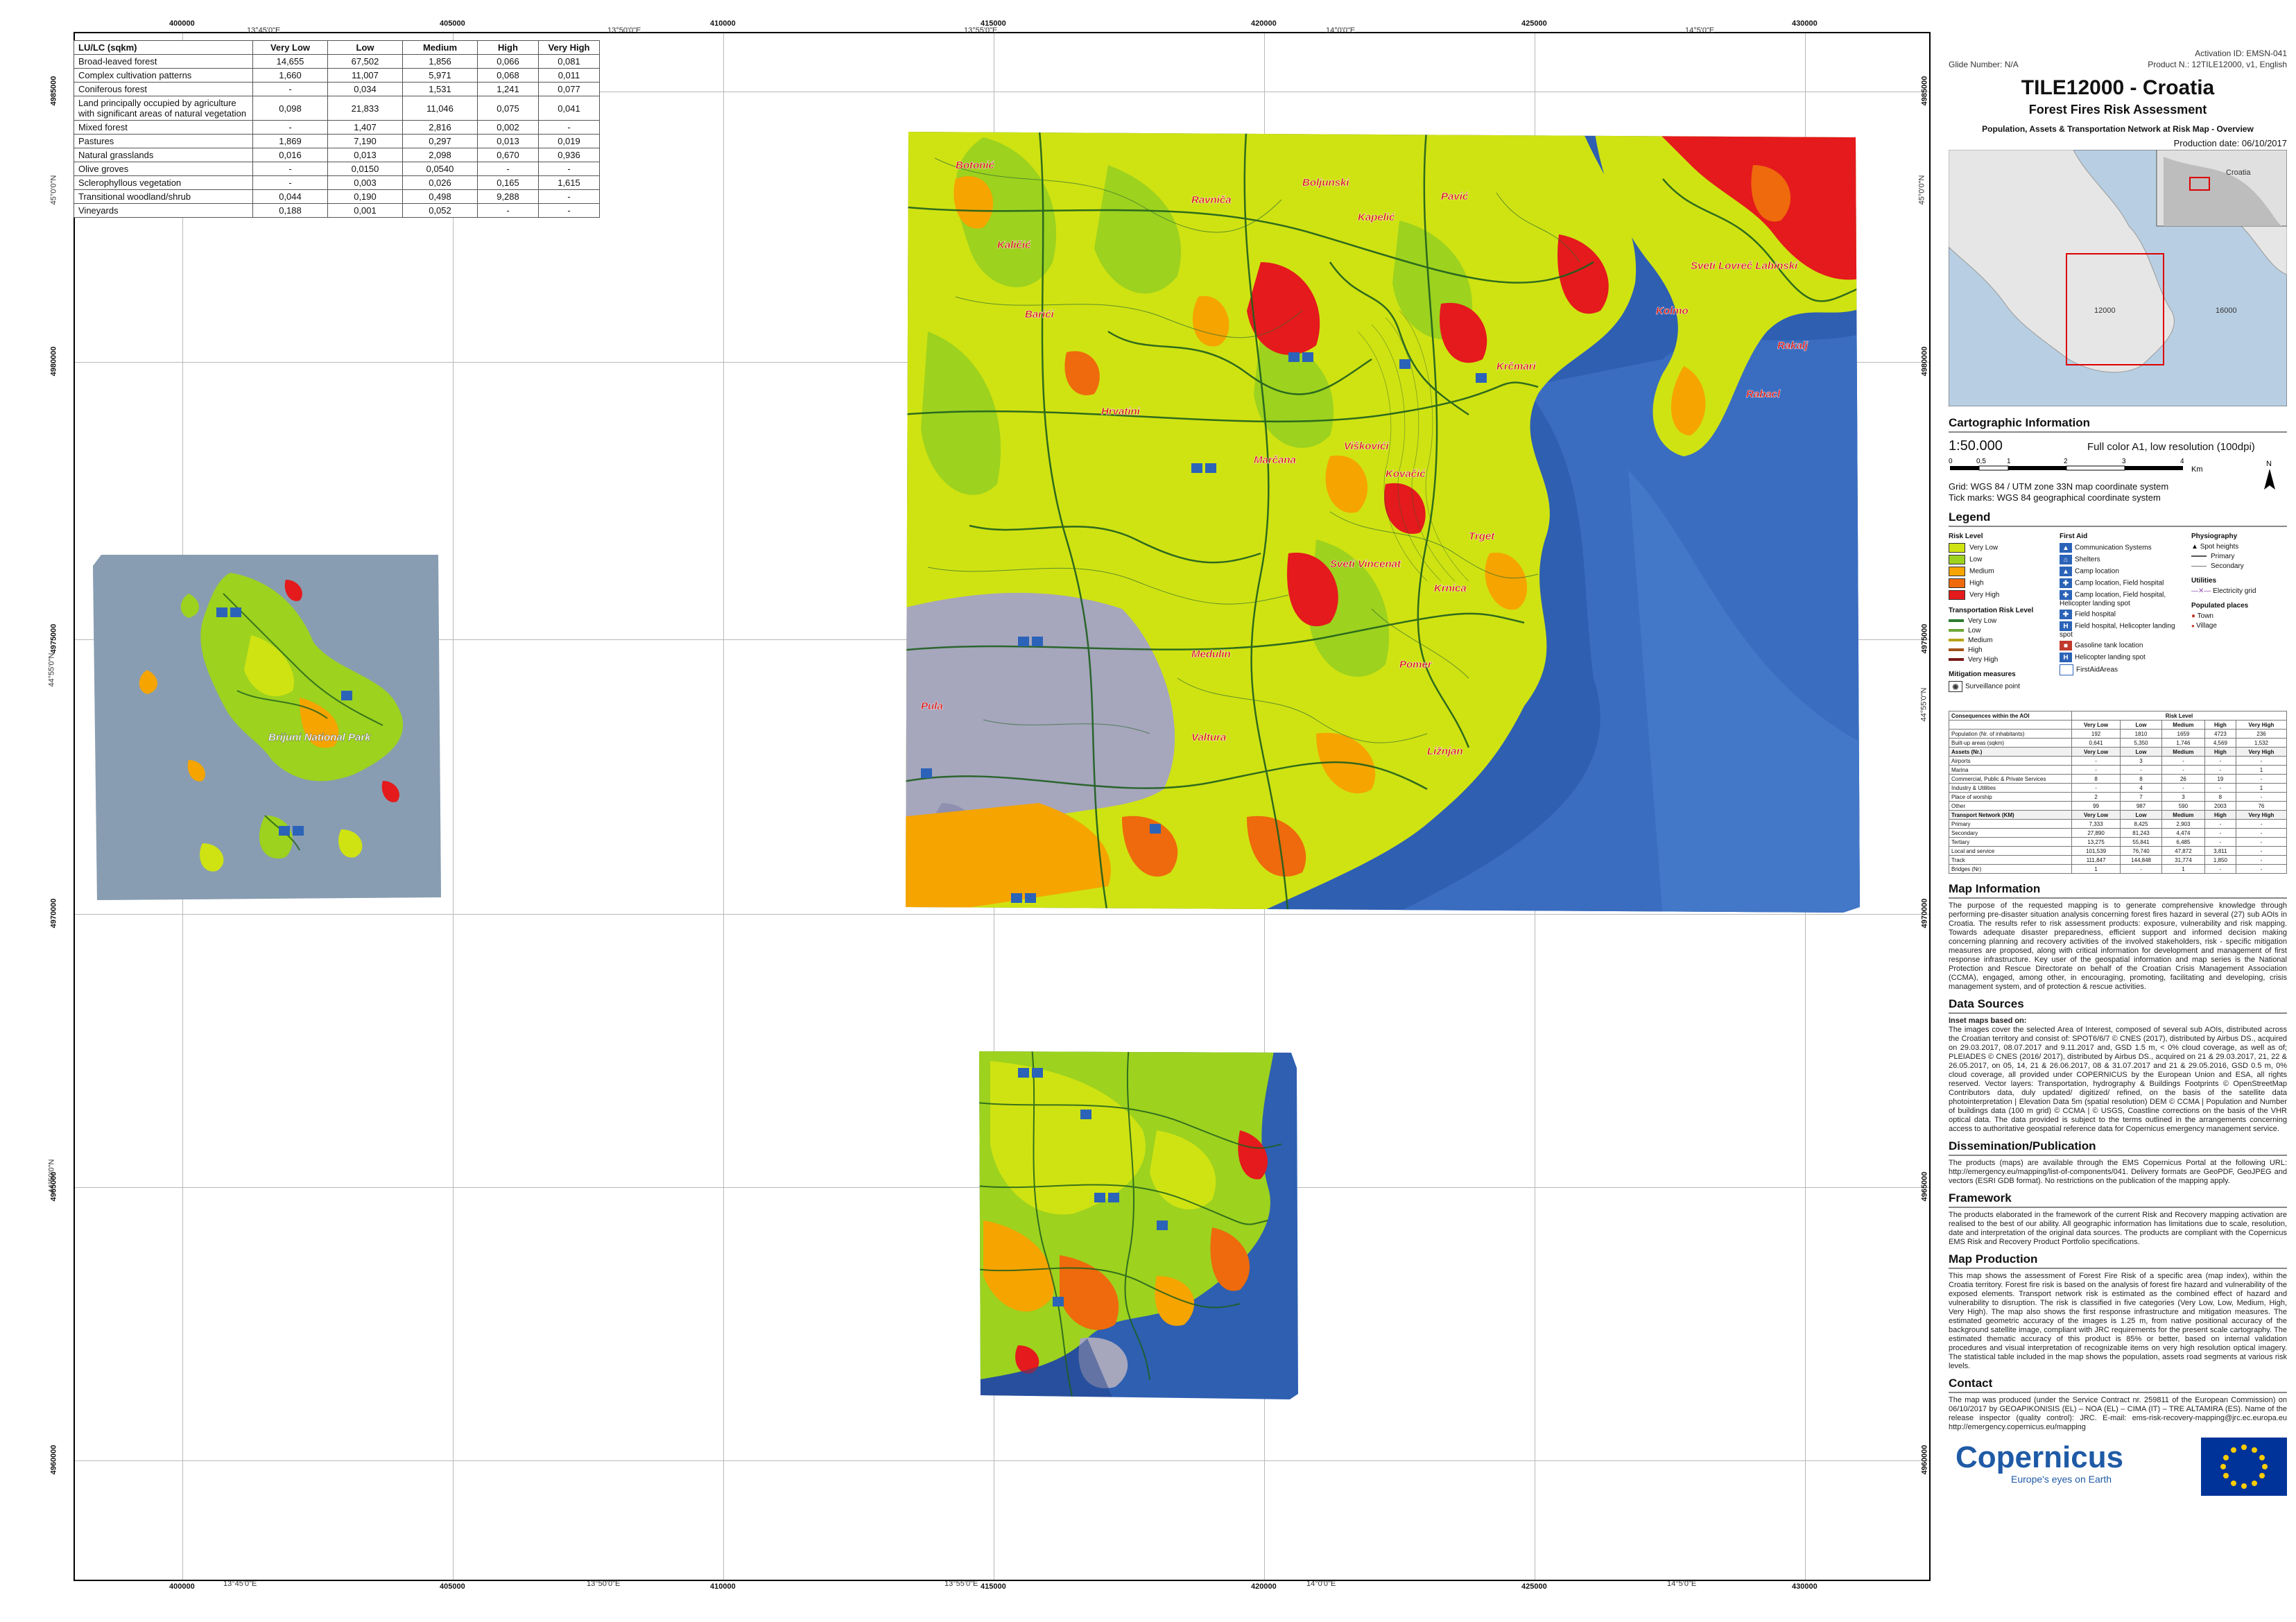 This screenshot has width=2296, height=1622. I want to click on coord-label: 400000, so click(182, 1586).